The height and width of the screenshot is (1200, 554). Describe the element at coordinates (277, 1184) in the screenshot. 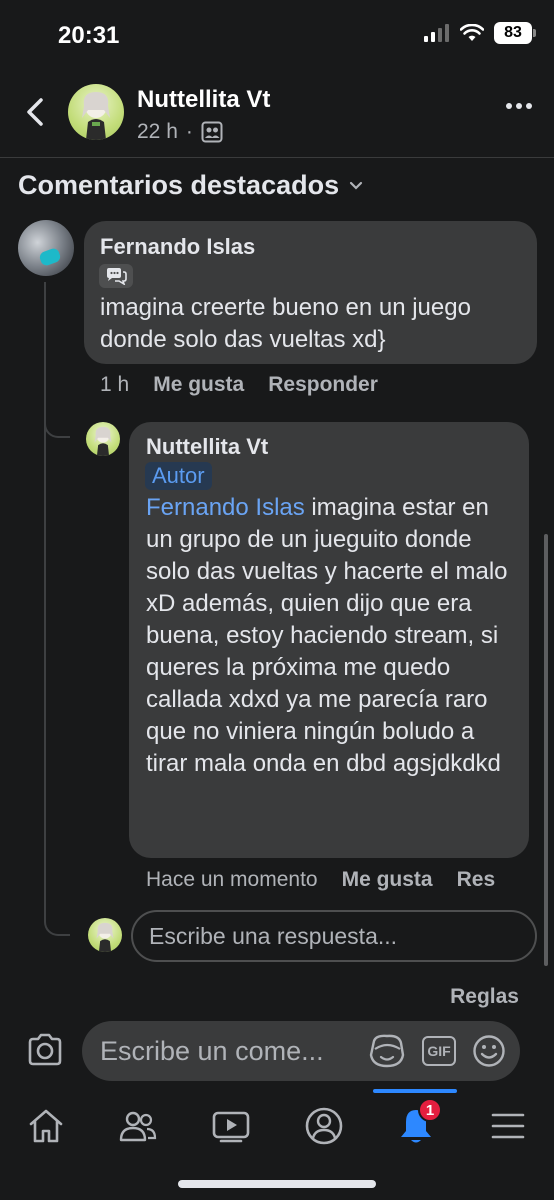

I see `home-indicator` at that location.